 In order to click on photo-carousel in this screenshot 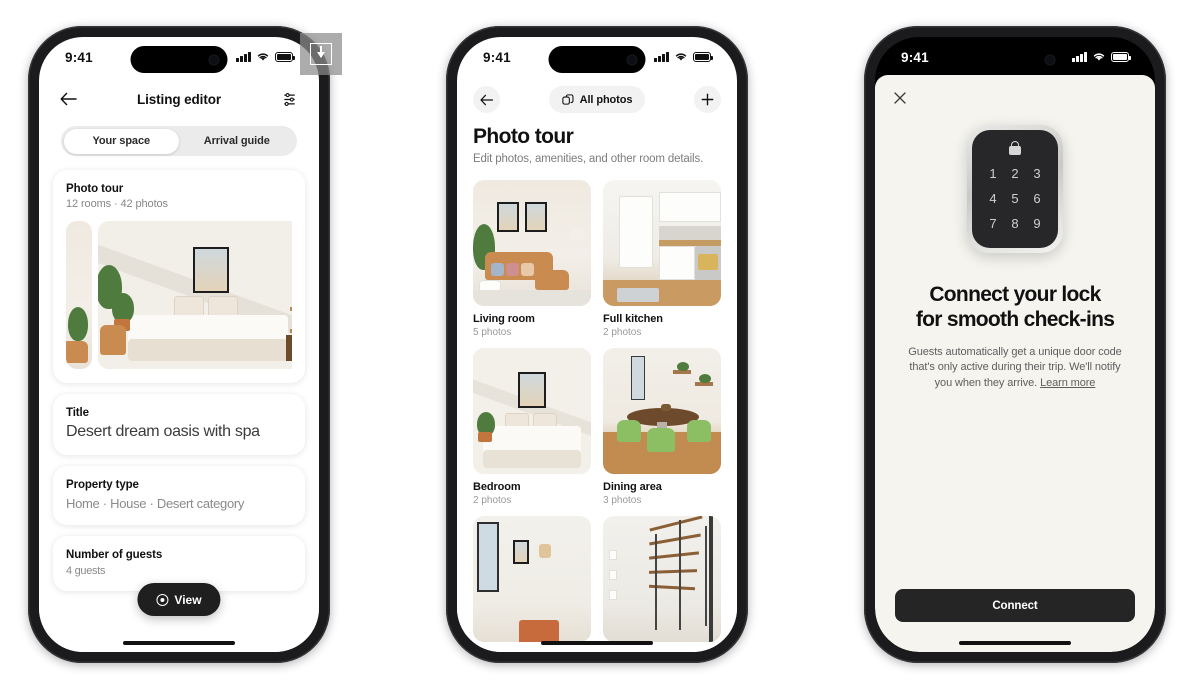, I will do `click(179, 295)`.